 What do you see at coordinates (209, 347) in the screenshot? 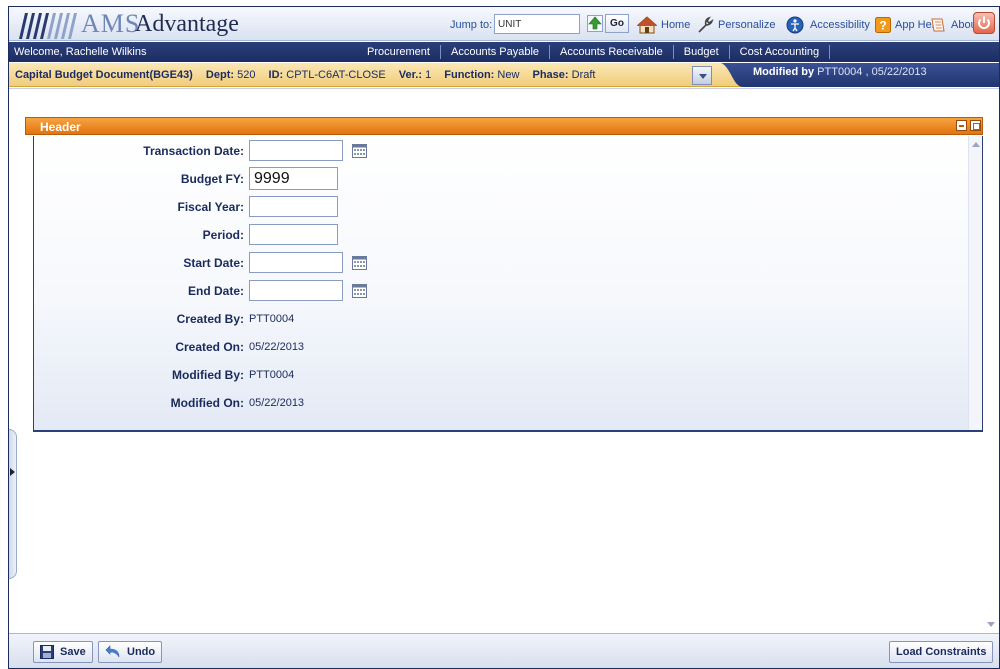
I see `created-on-label: Created On:` at bounding box center [209, 347].